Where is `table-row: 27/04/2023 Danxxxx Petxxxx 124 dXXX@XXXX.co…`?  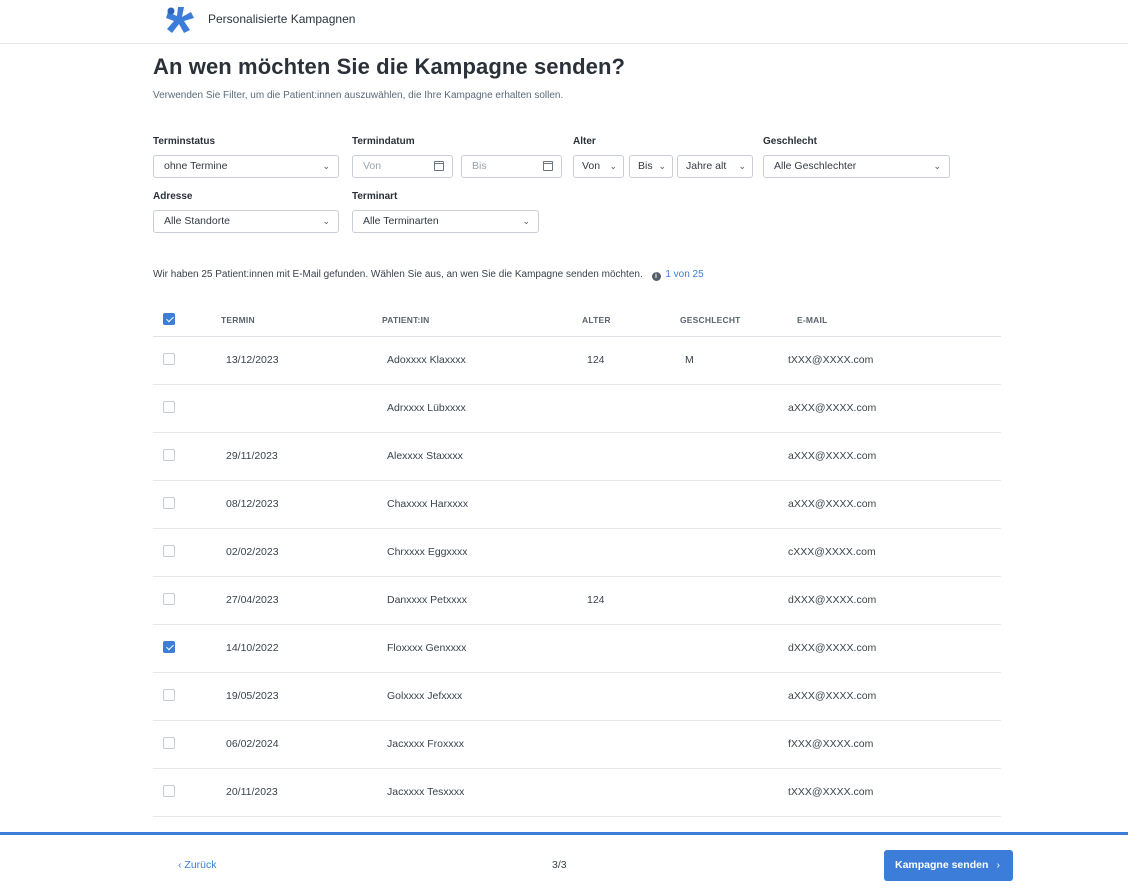 table-row: 27/04/2023 Danxxxx Petxxxx 124 dXXX@XXXX.co… is located at coordinates (577, 601).